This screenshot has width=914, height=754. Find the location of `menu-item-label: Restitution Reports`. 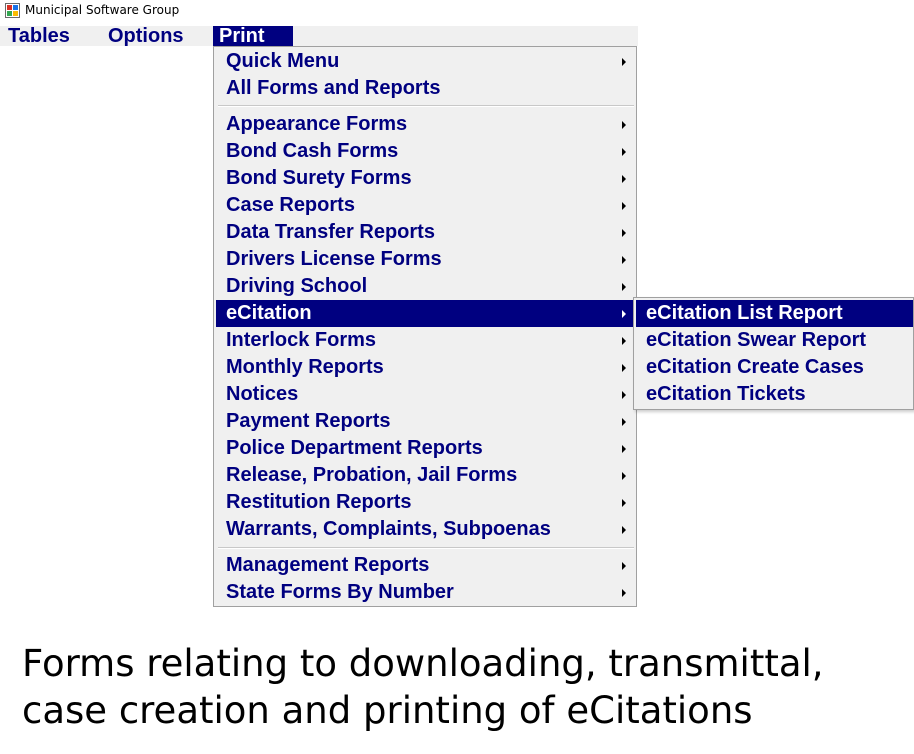

menu-item-label: Restitution Reports is located at coordinates (319, 502).